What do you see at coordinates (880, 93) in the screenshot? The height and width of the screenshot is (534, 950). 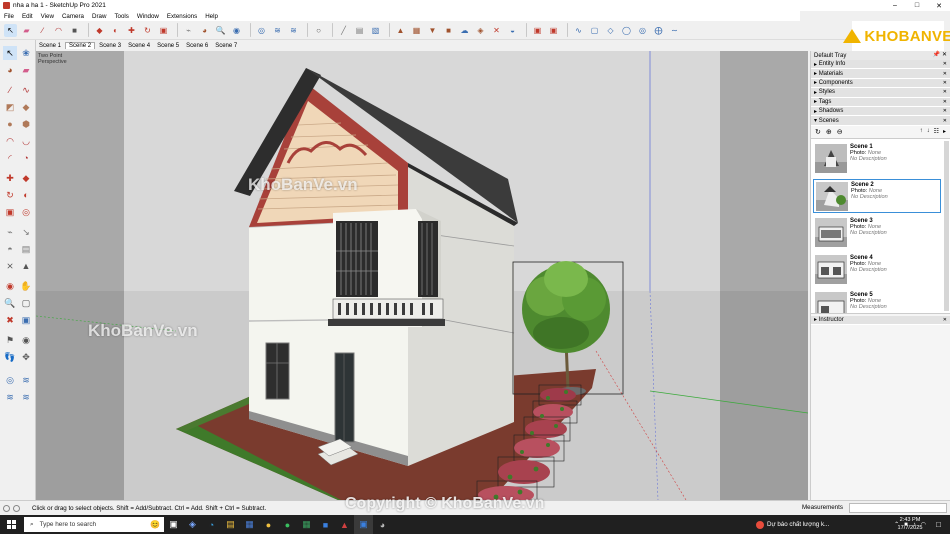 I see `panel-styles: ▸ Styles ✕` at bounding box center [880, 93].